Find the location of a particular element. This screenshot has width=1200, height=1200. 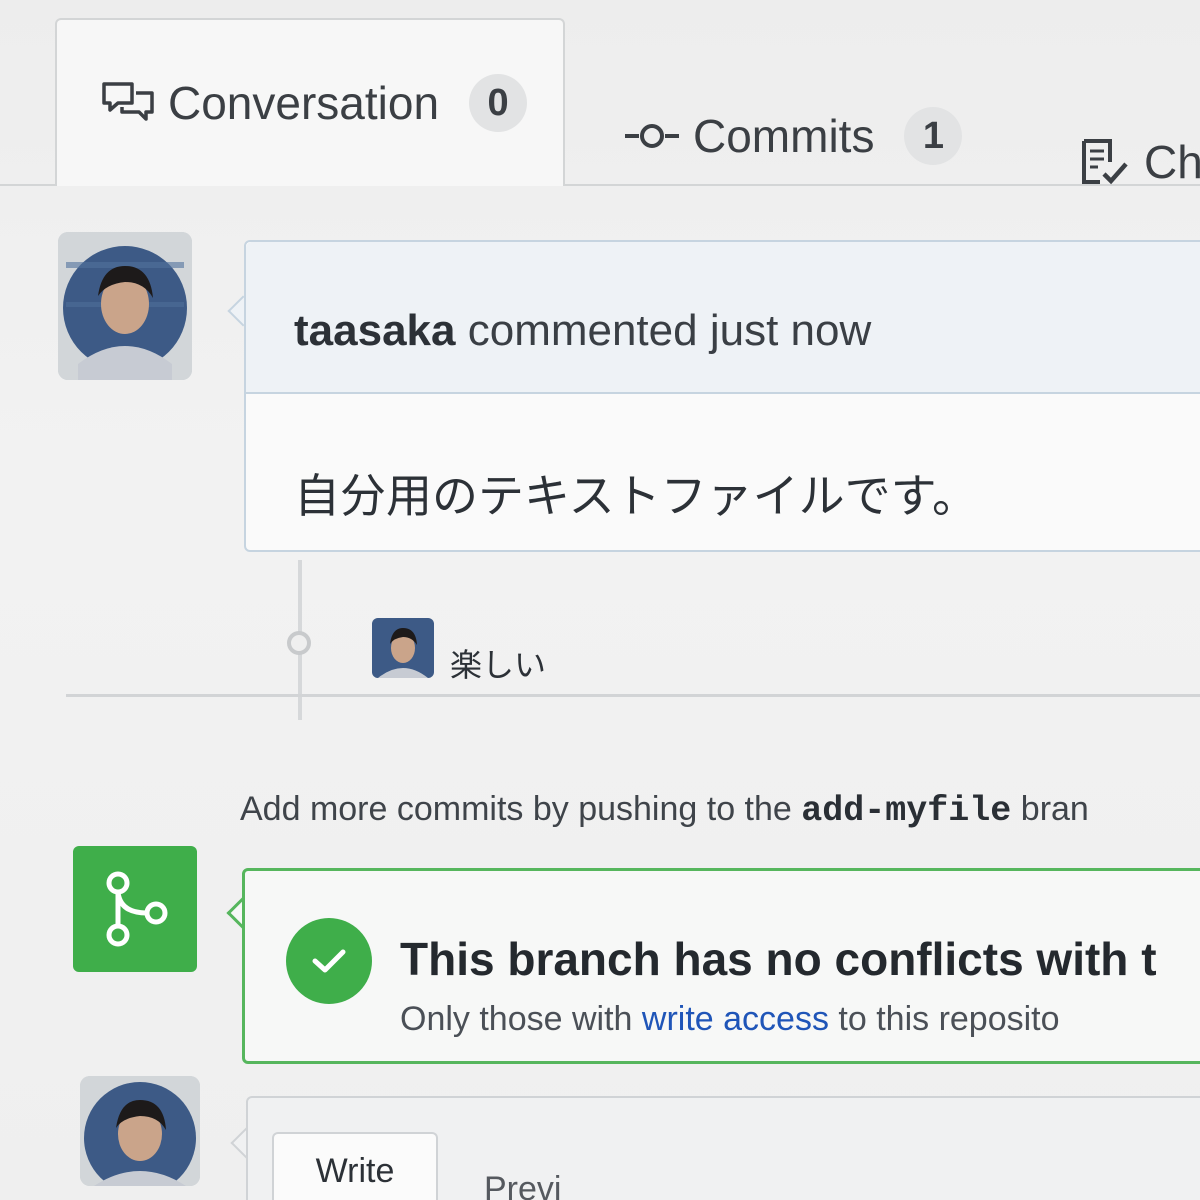

tab-conversation: Conversation 0 is located at coordinates (310, 102).